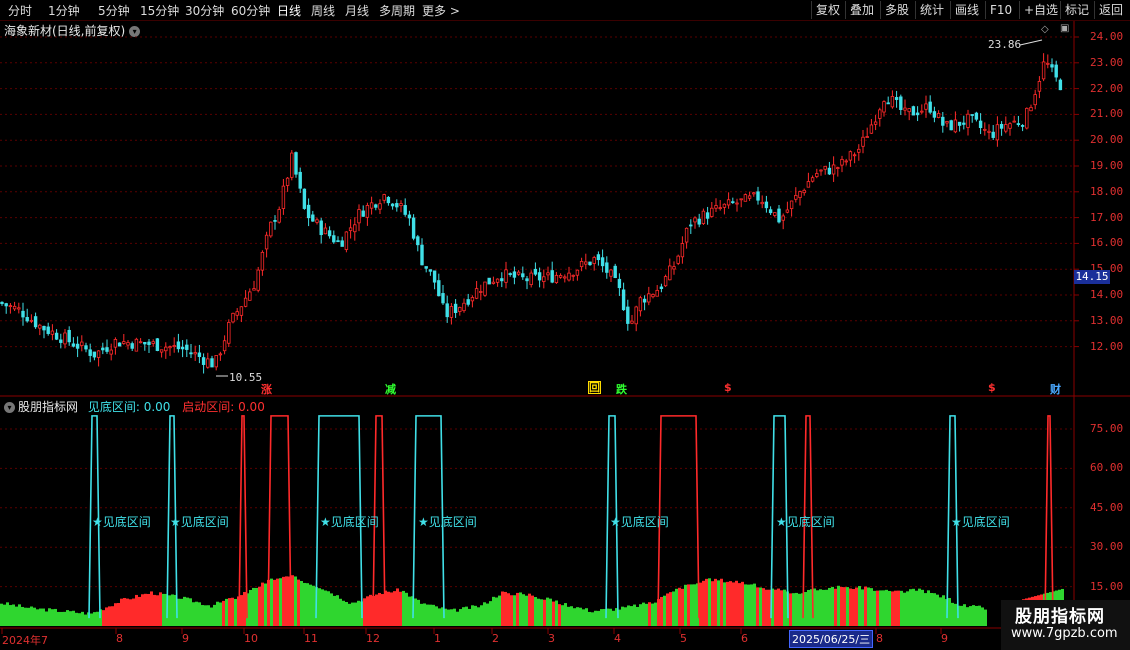  Describe the element at coordinates (397, 10) in the screenshot. I see `tab-multi-period: 多周期` at that location.